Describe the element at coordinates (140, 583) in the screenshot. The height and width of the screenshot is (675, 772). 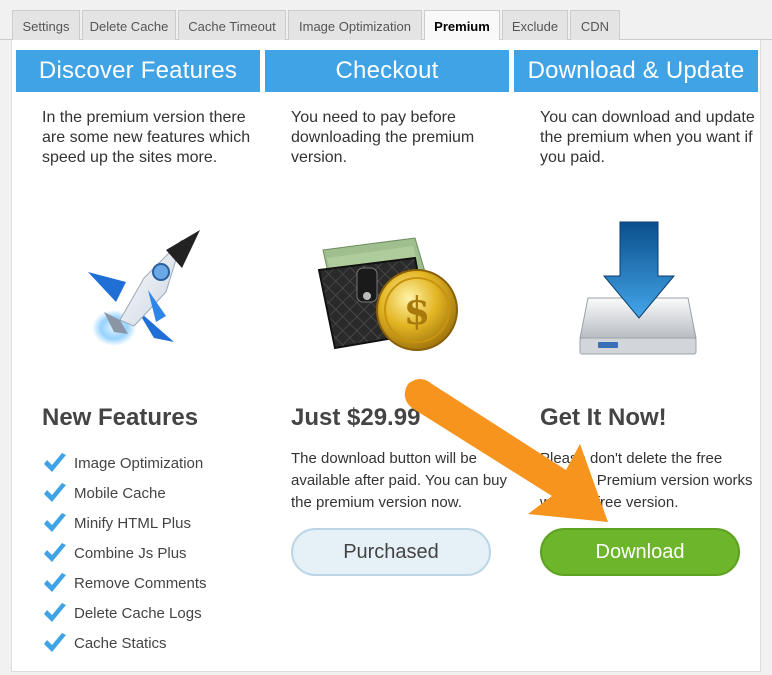
I see `feature-label: Remove Comments` at that location.